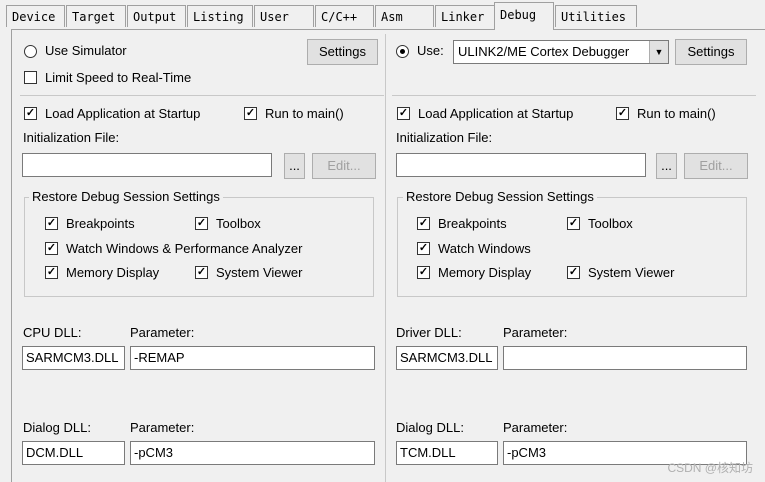 The height and width of the screenshot is (482, 765). Describe the element at coordinates (625, 358) in the screenshot. I see `driver-parameter-input` at that location.